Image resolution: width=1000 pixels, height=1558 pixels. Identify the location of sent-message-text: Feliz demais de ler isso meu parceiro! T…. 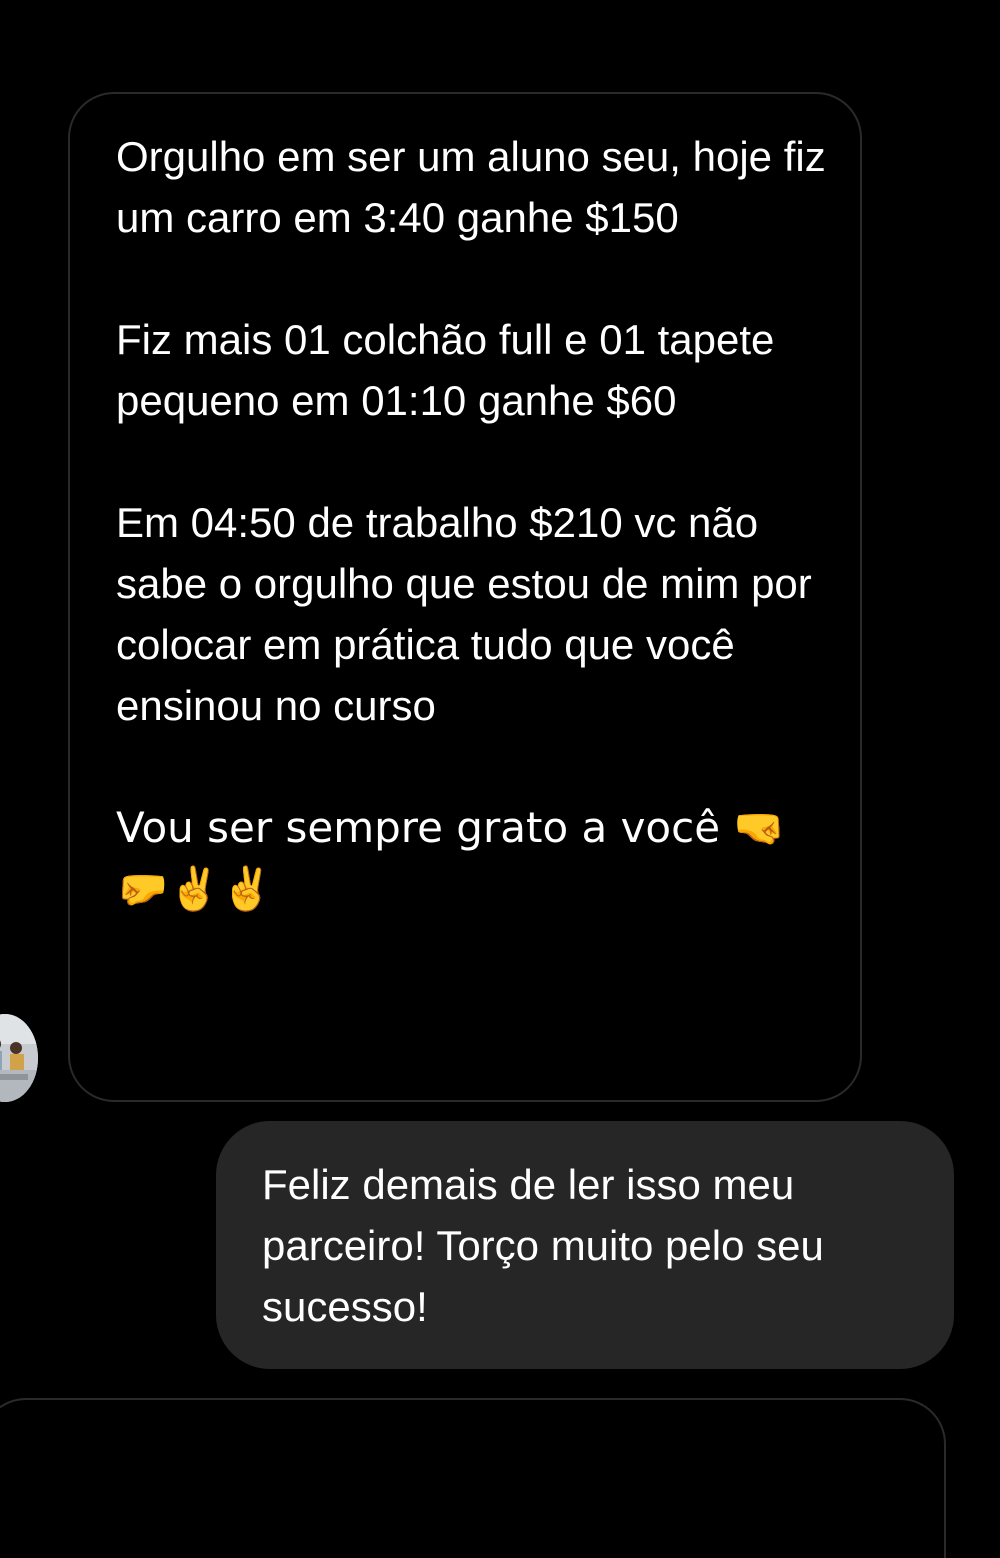
(543, 1245).